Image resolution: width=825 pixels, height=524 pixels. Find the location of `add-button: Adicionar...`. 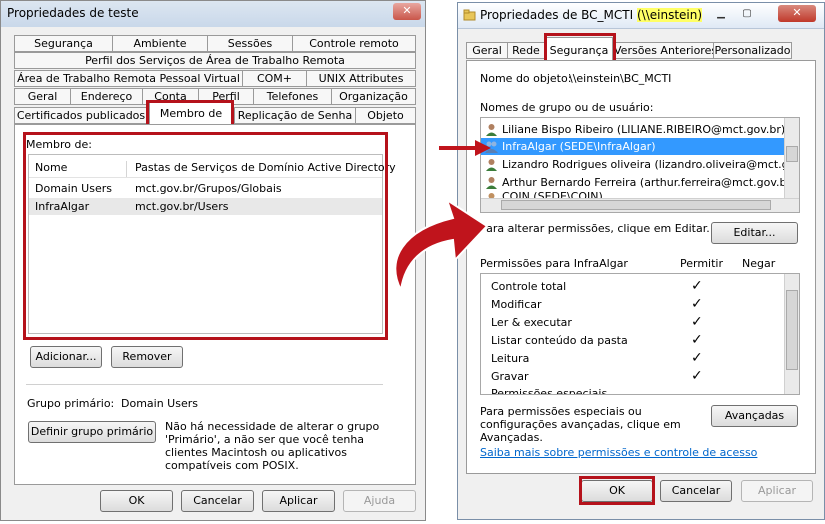

add-button: Adicionar... is located at coordinates (66, 357).